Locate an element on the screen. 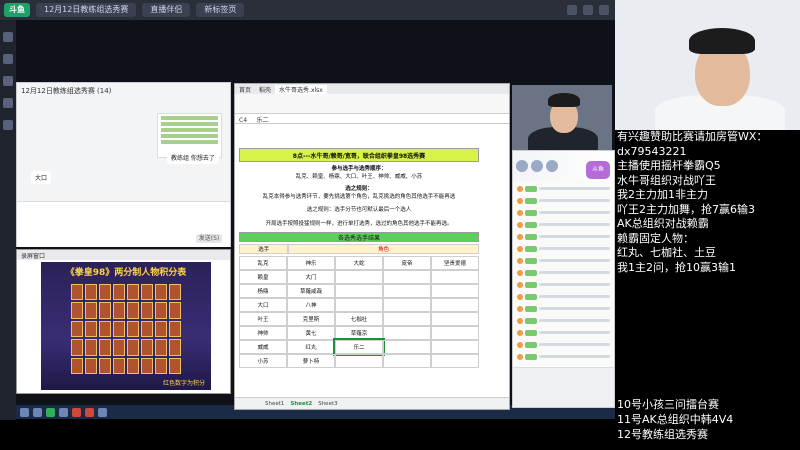 The image size is (800, 450). table-row: 杨鼎 草薙咸哉 is located at coordinates (359, 291).